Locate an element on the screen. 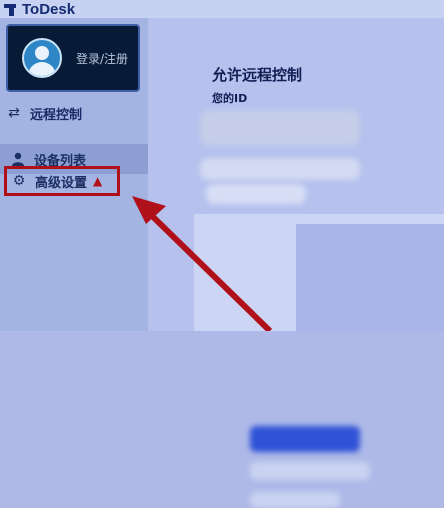  gear-icon: ⚙ is located at coordinates (19, 181).